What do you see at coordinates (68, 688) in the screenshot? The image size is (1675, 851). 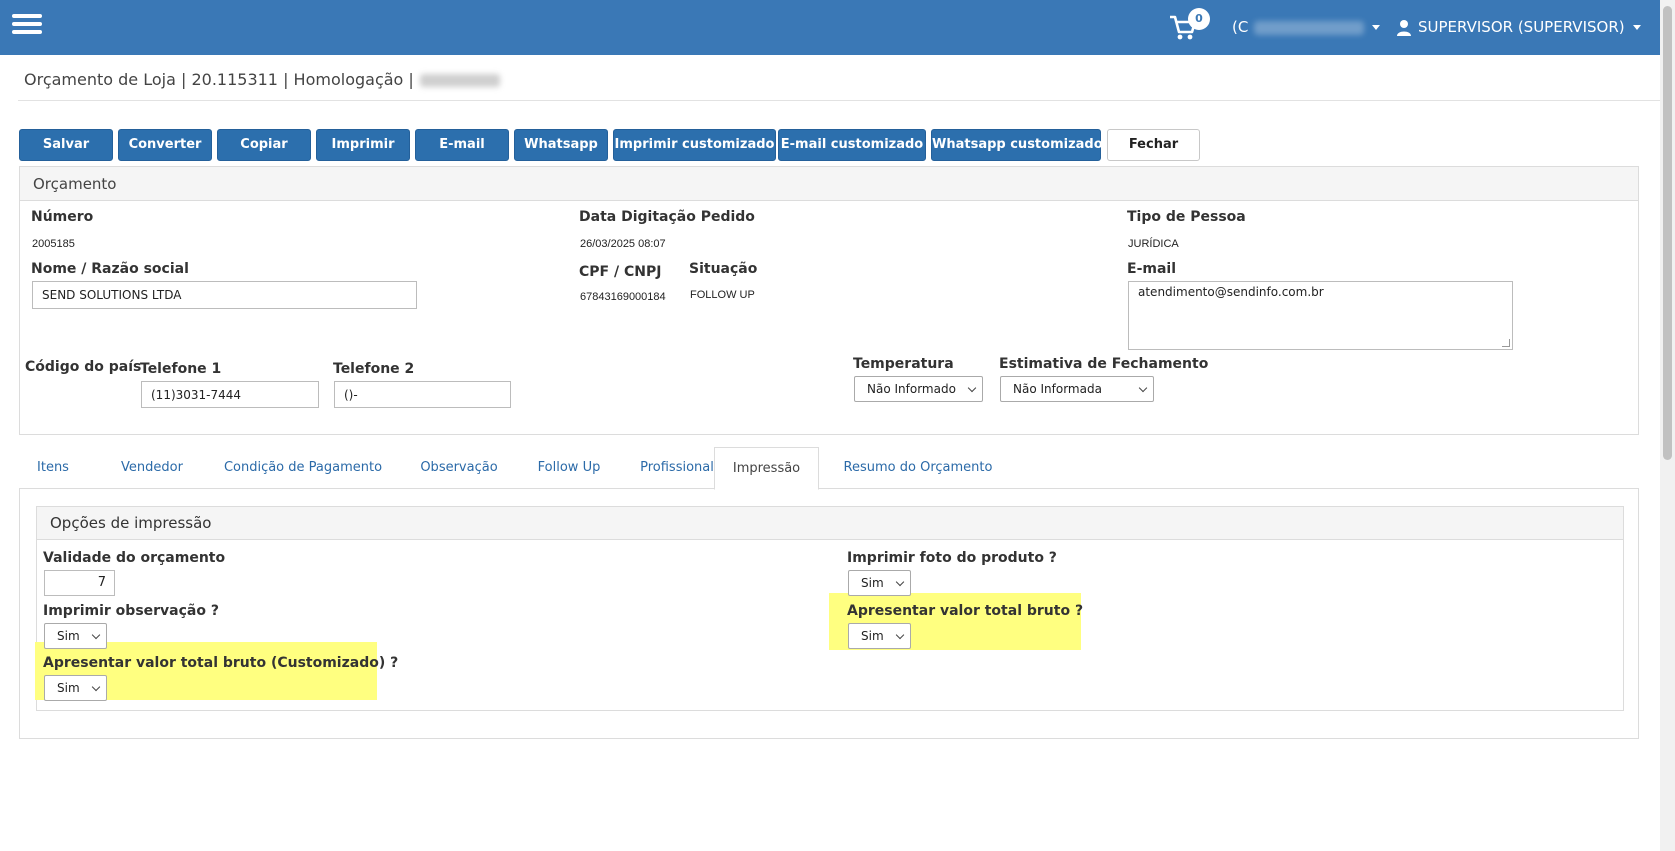 I see `bruto-customizado-value: Sim` at bounding box center [68, 688].